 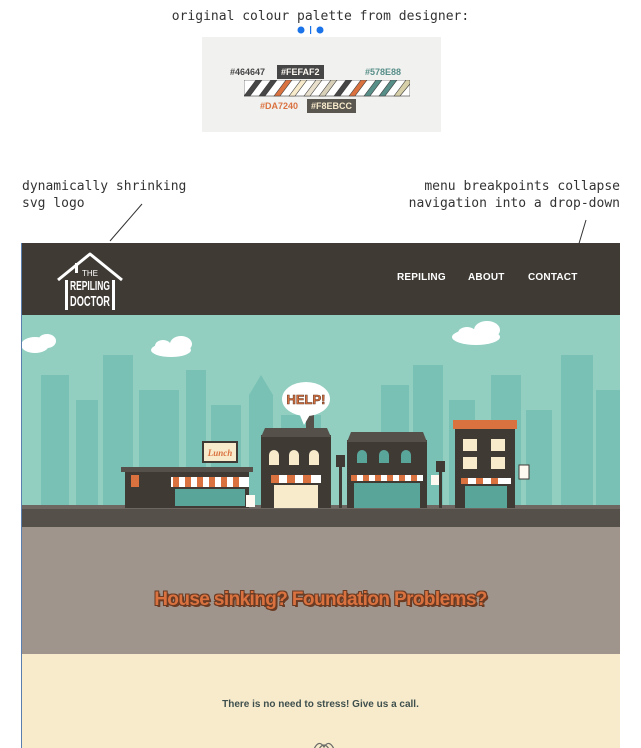 I want to click on cafe-sign-text: Lunch, so click(x=220, y=453).